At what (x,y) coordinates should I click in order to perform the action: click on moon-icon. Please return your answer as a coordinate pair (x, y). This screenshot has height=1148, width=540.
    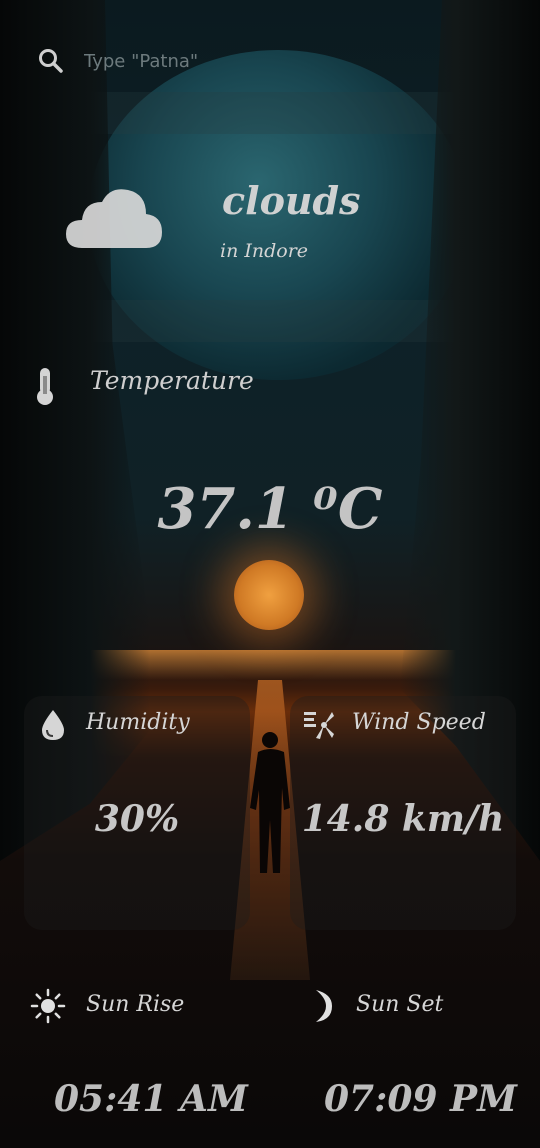
    Looking at the image, I should click on (324, 1006).